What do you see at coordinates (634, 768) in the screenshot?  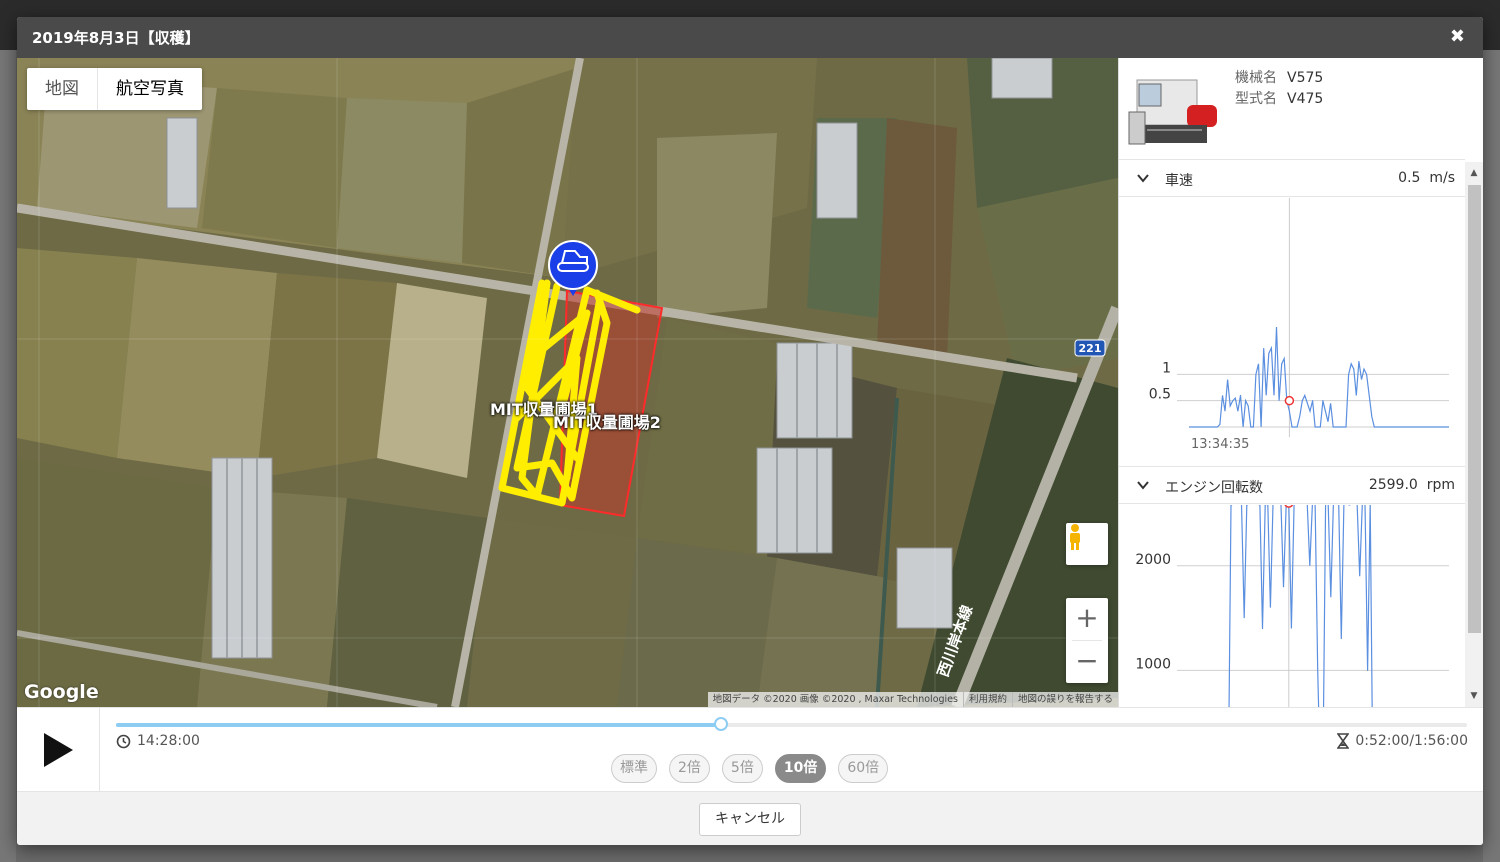 I see `speed-1x-button: 標準` at bounding box center [634, 768].